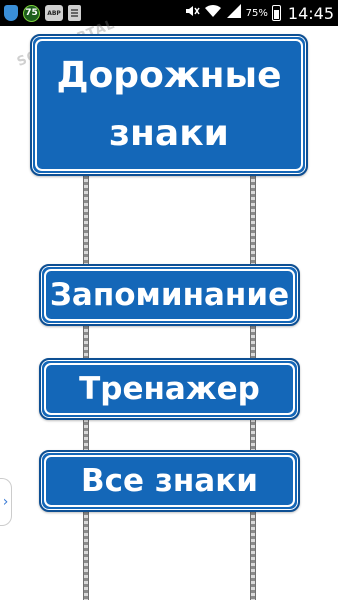 This screenshot has height=600, width=338. I want to click on status-bar-left: 75 ABP, so click(42, 13).